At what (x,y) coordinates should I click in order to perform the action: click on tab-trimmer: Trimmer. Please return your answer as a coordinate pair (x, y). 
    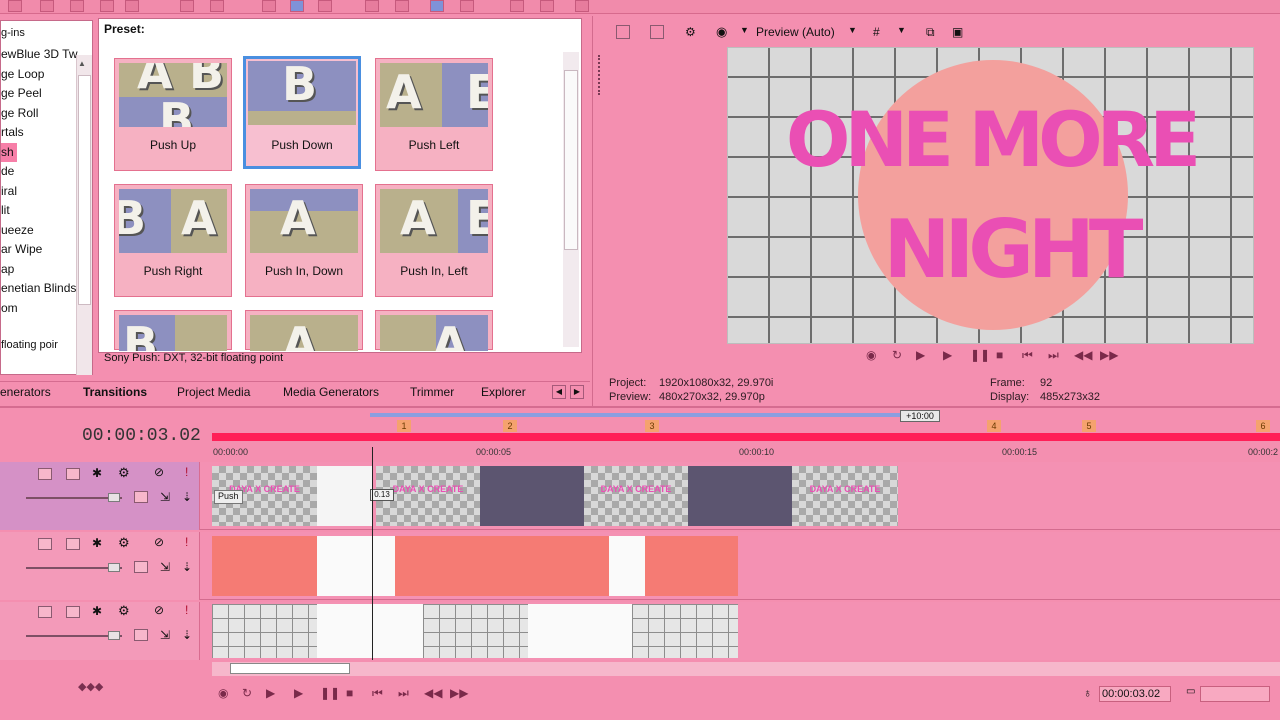
    Looking at the image, I should click on (432, 392).